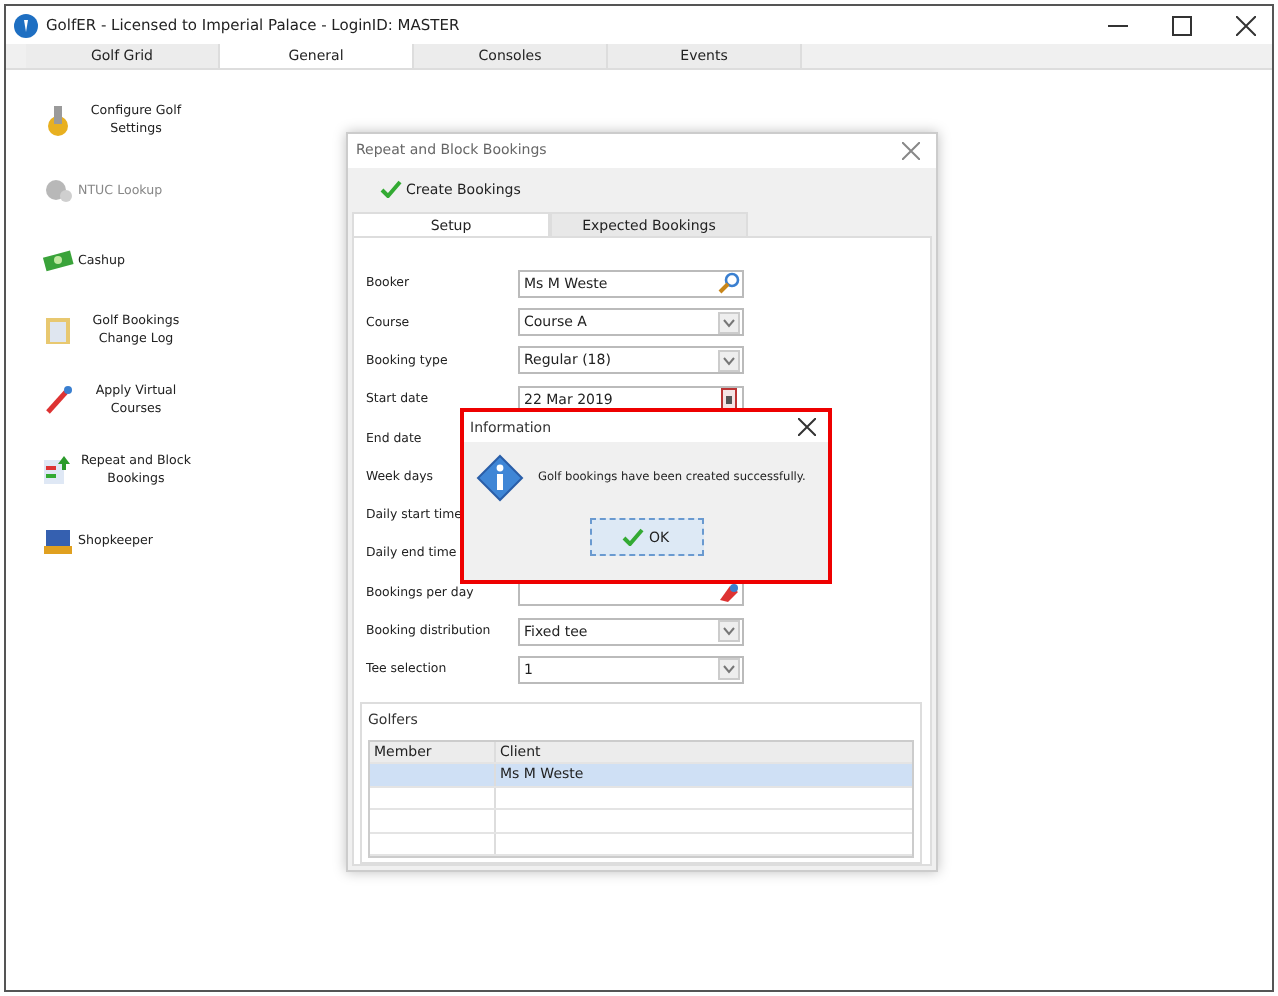  What do you see at coordinates (58, 470) in the screenshot?
I see `list-icon` at bounding box center [58, 470].